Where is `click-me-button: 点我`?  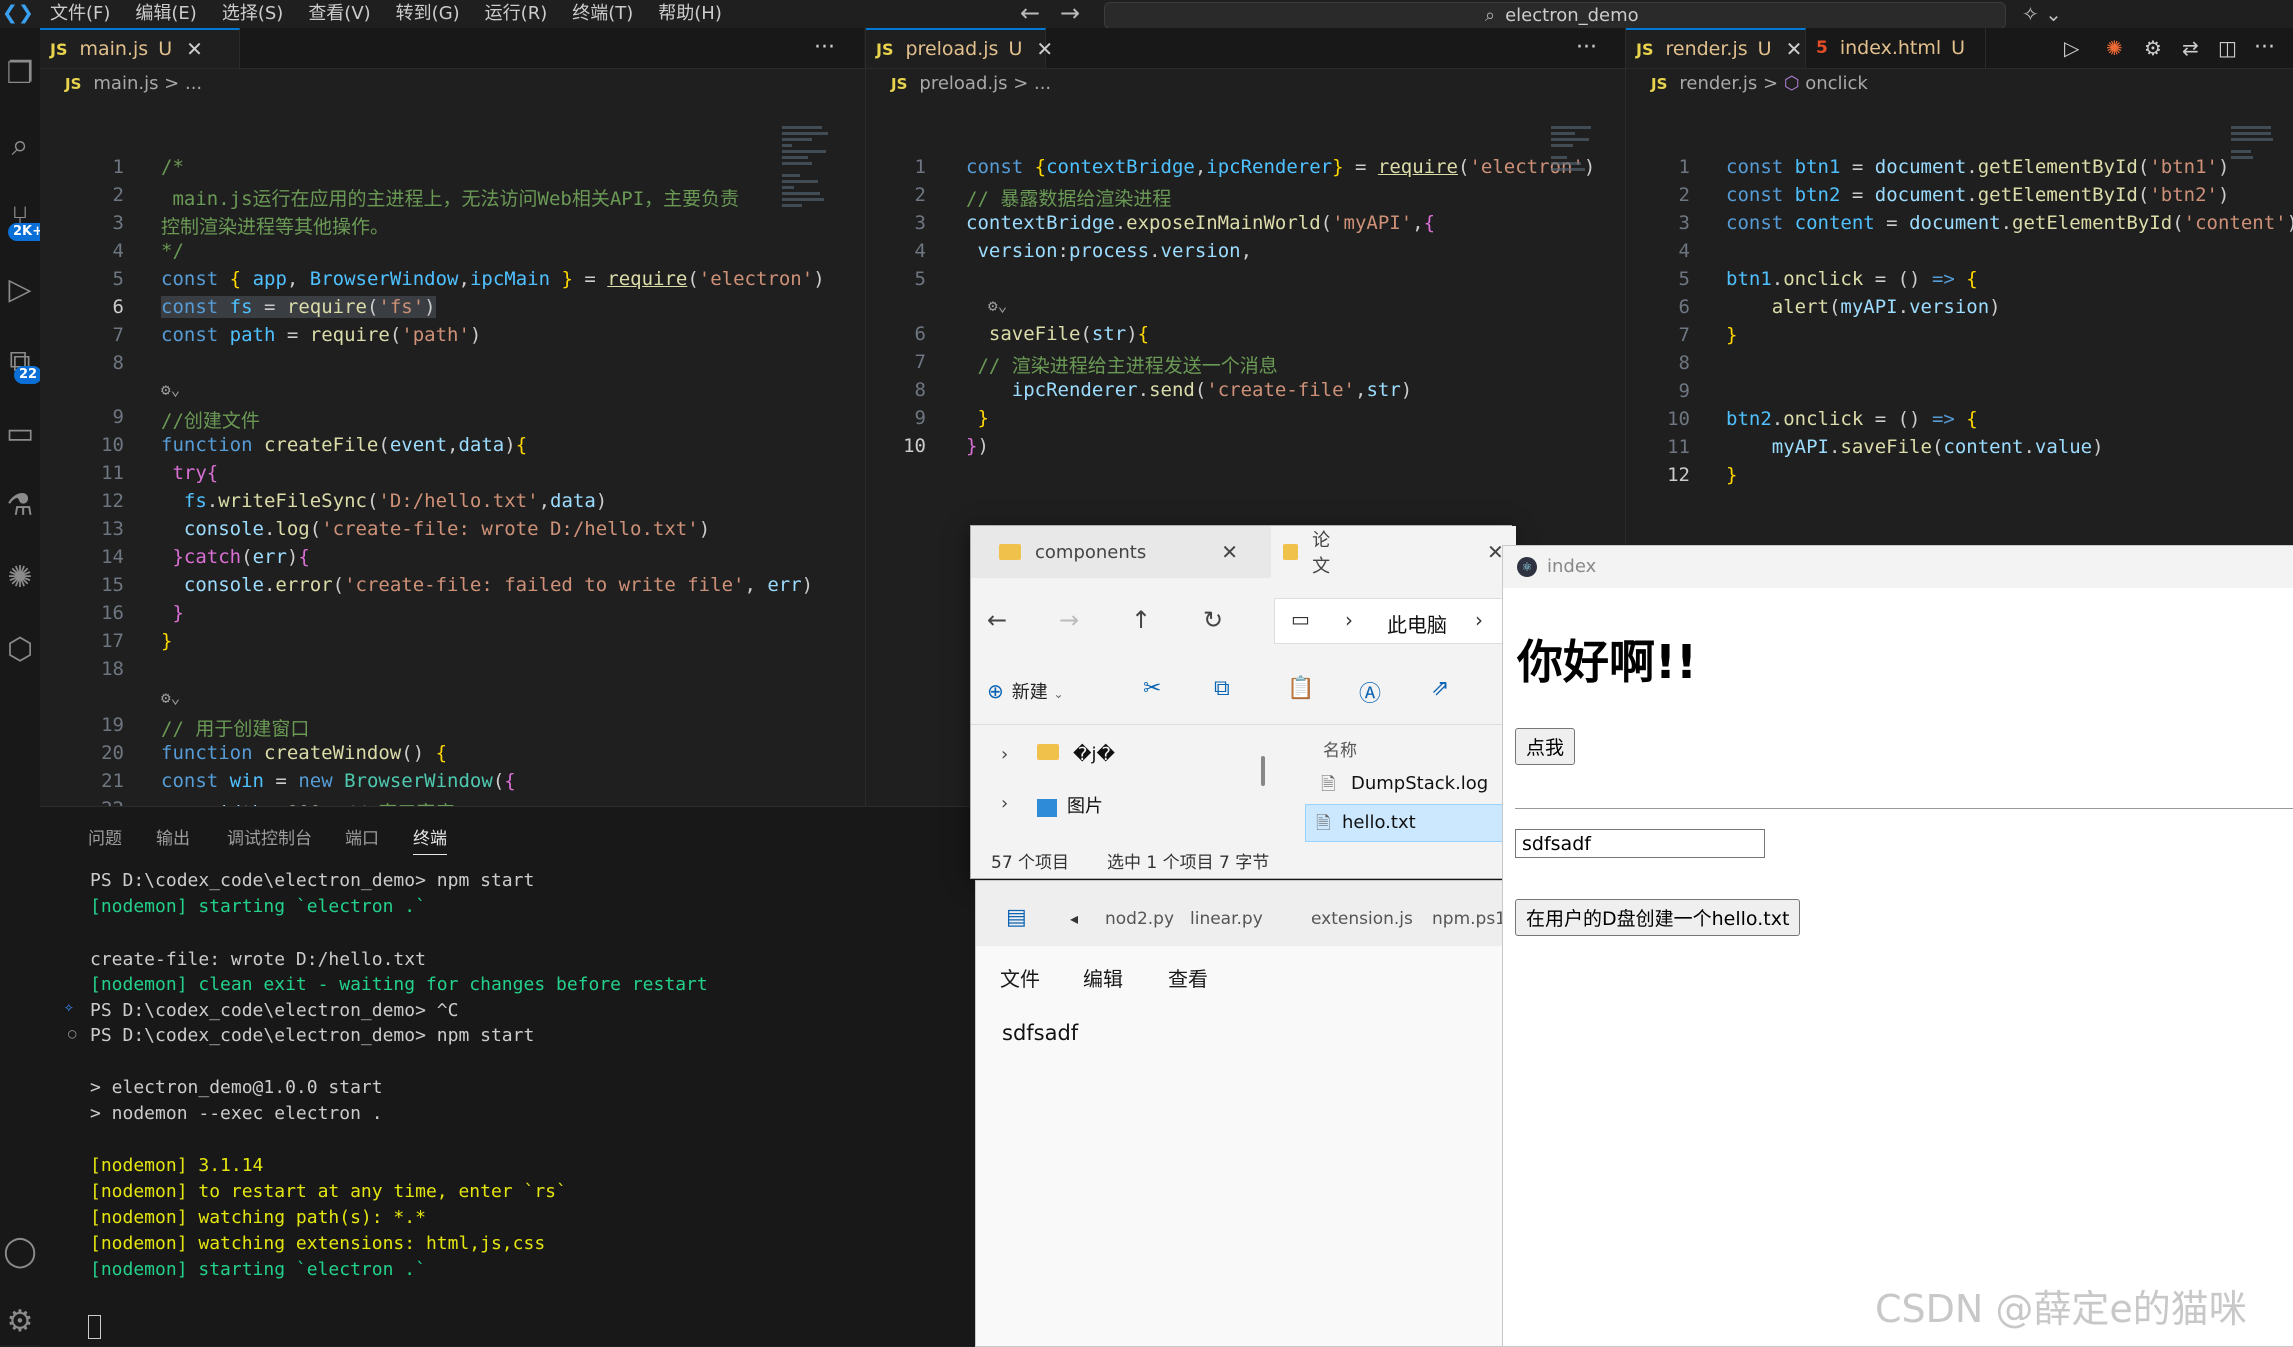 click-me-button: 点我 is located at coordinates (1545, 746).